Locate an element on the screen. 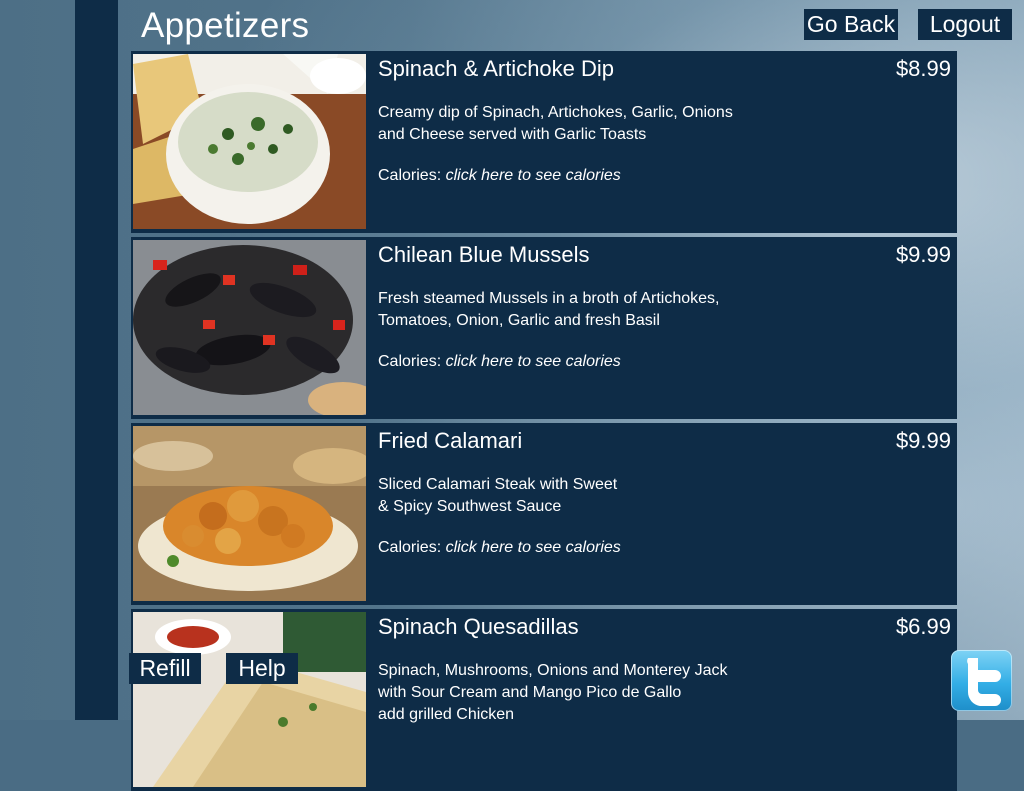  item-name: Fried Calamari is located at coordinates (450, 440).